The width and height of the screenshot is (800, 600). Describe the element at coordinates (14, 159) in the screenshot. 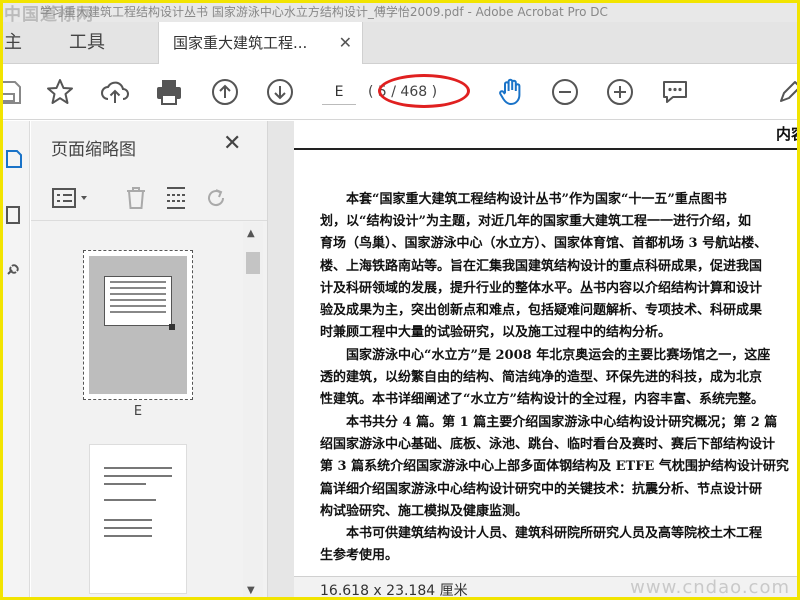

I see `bookmark-icon` at that location.